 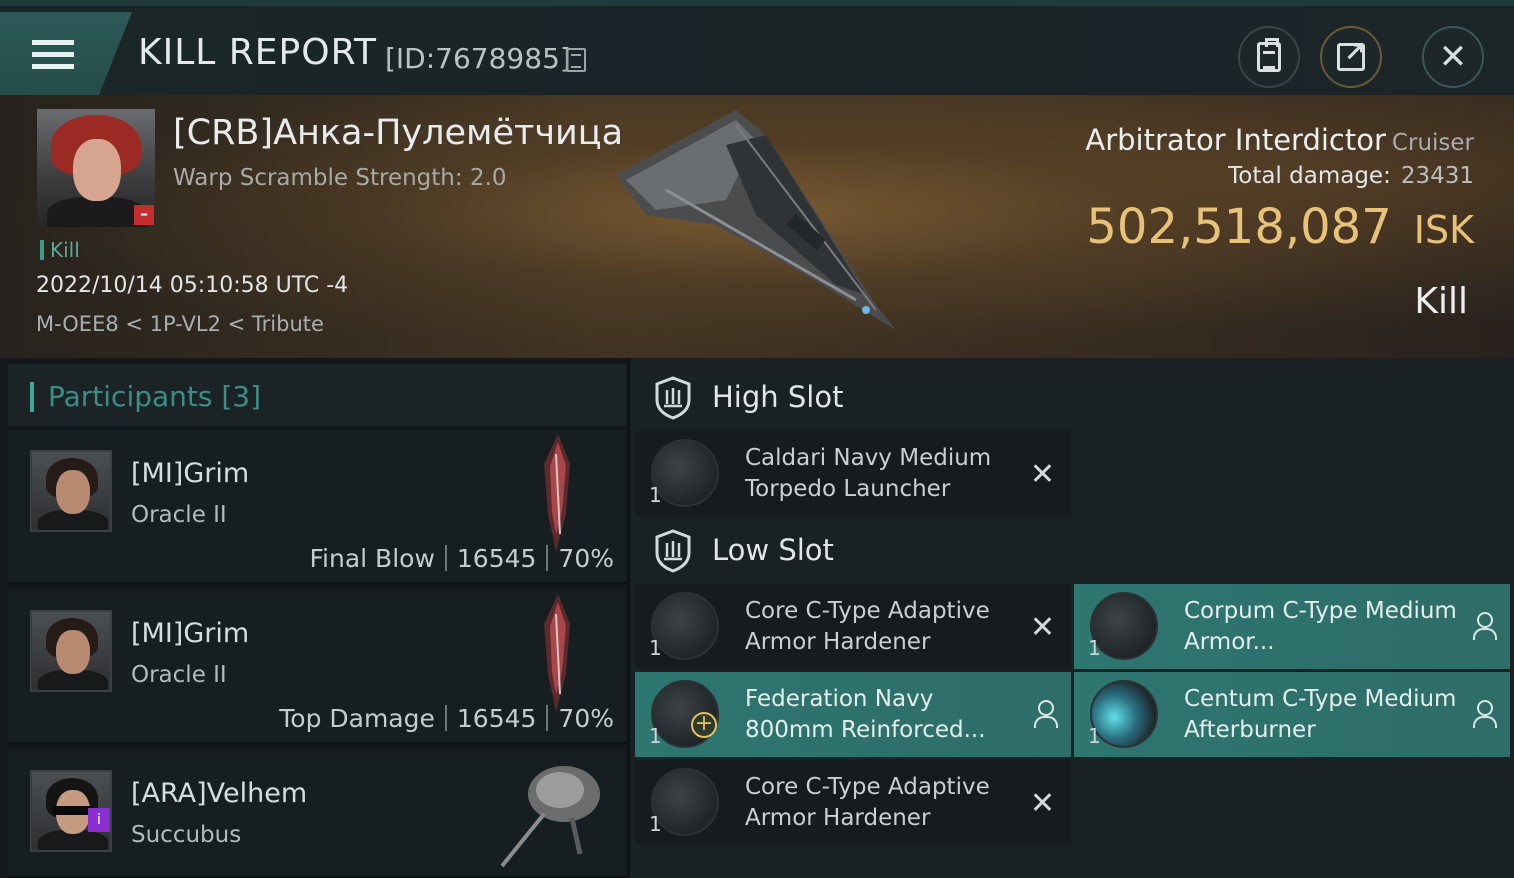 I want to click on victim-name: [CRB]Анка-Пулемётчица, so click(x=398, y=133).